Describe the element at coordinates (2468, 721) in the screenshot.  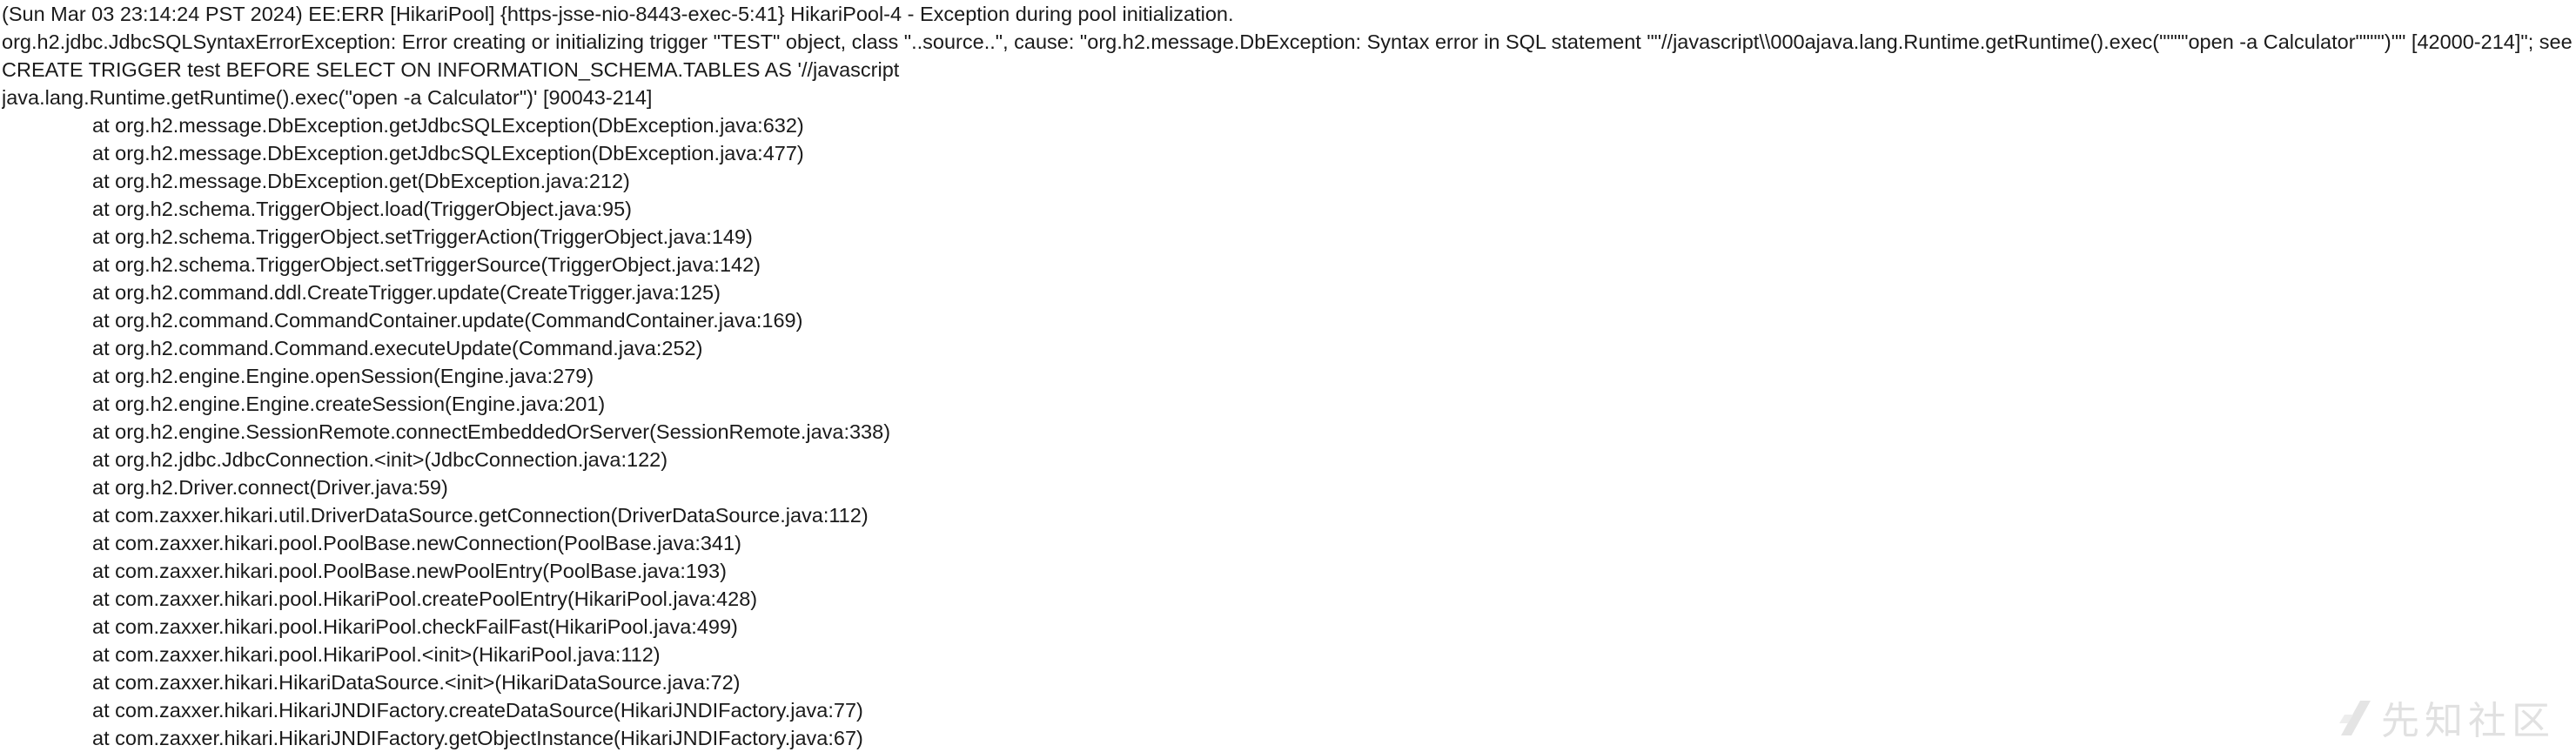
I see `watermark-text: 先知社区` at that location.